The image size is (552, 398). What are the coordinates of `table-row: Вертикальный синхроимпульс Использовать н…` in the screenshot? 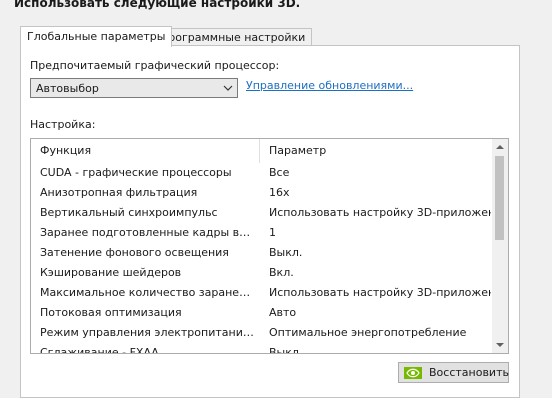 It's located at (261, 213).